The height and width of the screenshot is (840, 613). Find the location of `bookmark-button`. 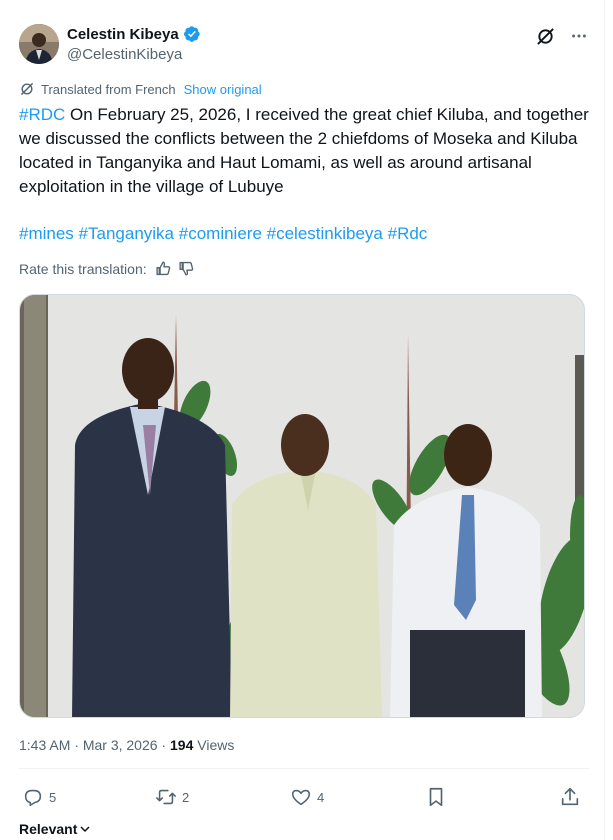

bookmark-button is located at coordinates (436, 797).